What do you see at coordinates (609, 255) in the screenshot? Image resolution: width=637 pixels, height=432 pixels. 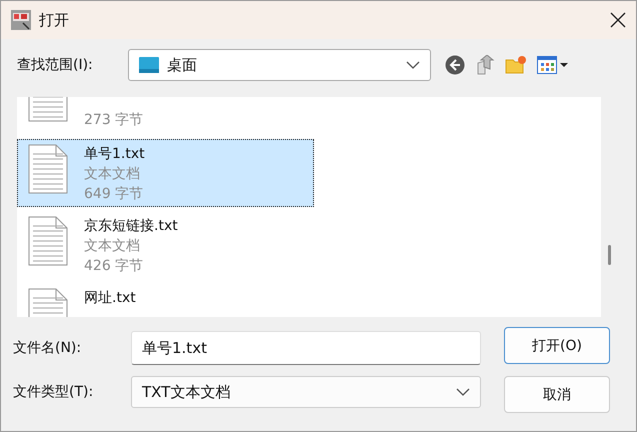 I see `scrollbar-thumb` at bounding box center [609, 255].